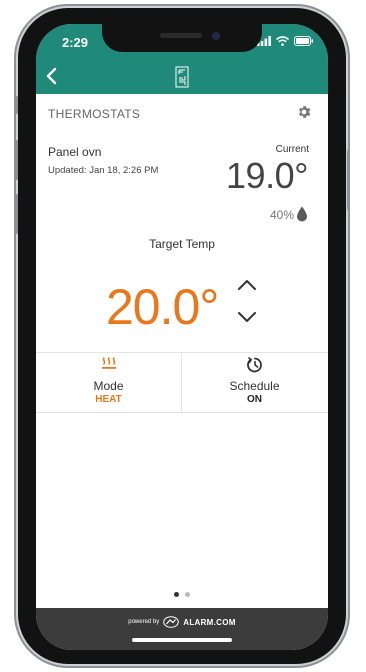 This screenshot has width=366, height=672. Describe the element at coordinates (182, 594) in the screenshot. I see `page-indicator` at that location.